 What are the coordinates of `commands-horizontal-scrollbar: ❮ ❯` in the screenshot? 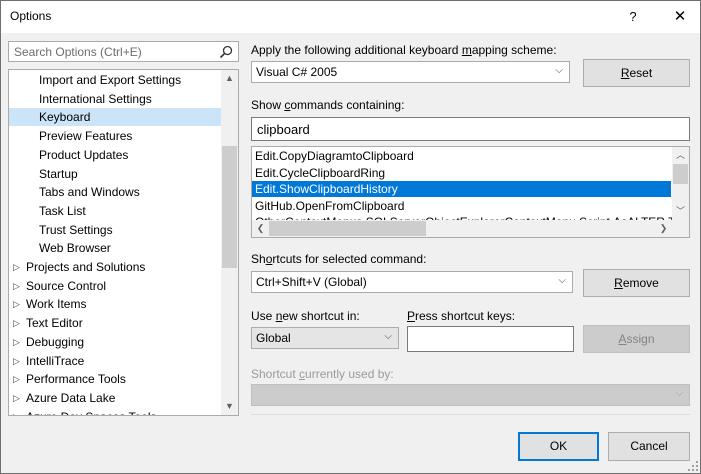 It's located at (470, 228).